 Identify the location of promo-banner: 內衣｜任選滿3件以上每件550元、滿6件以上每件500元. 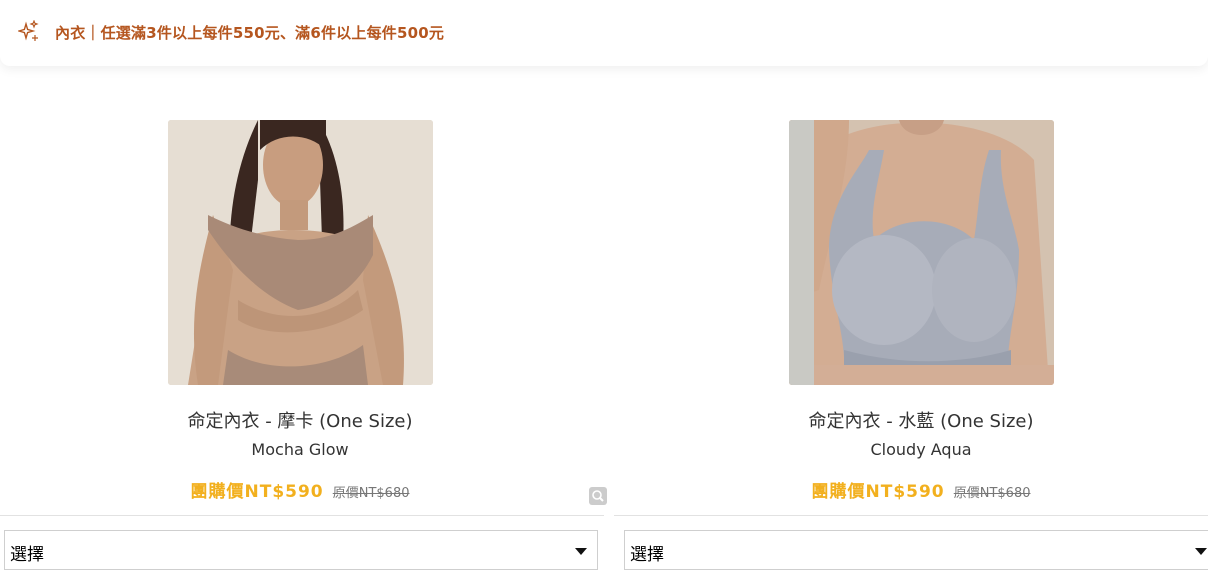
(604, 33).